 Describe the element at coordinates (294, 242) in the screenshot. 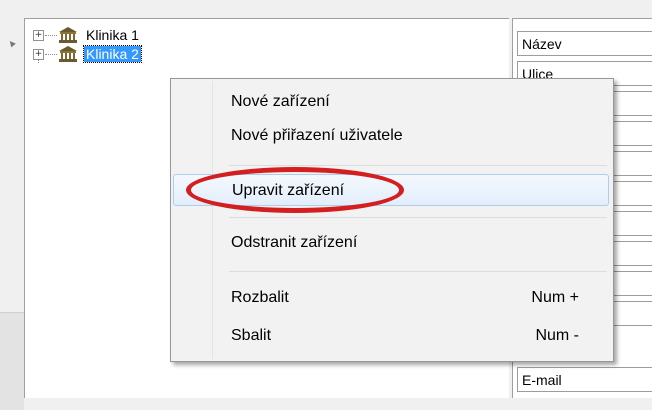

I see `menu-item-label: Odstranit zařízení` at that location.